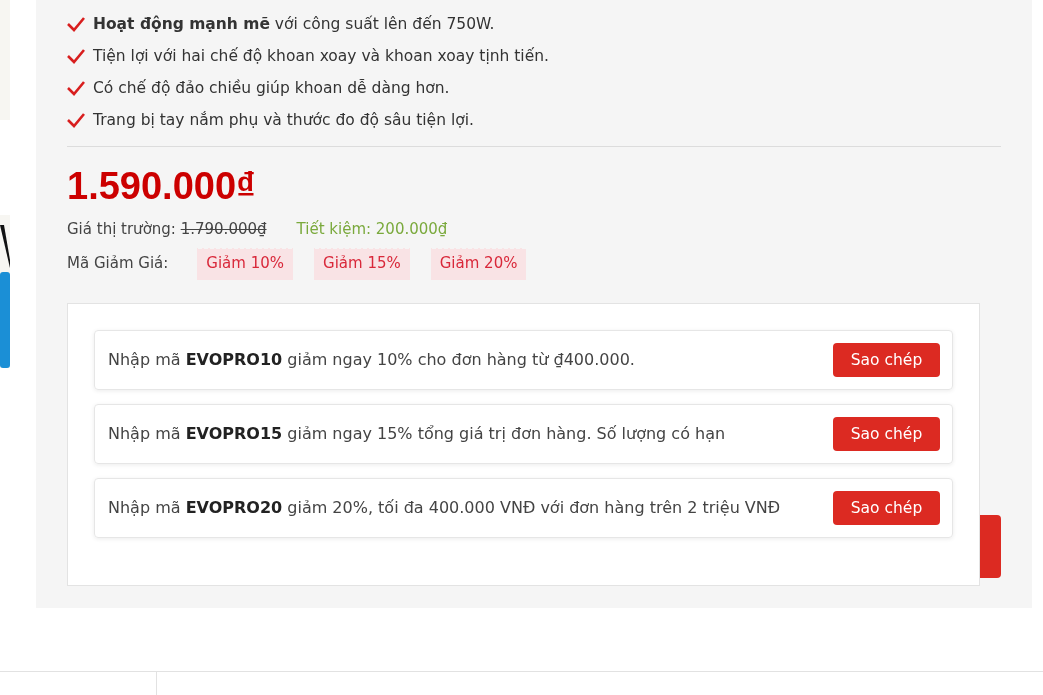 The image size is (1043, 695). What do you see at coordinates (372, 229) in the screenshot?
I see `savings-text: Tiết kiệm: 200.000₫` at bounding box center [372, 229].